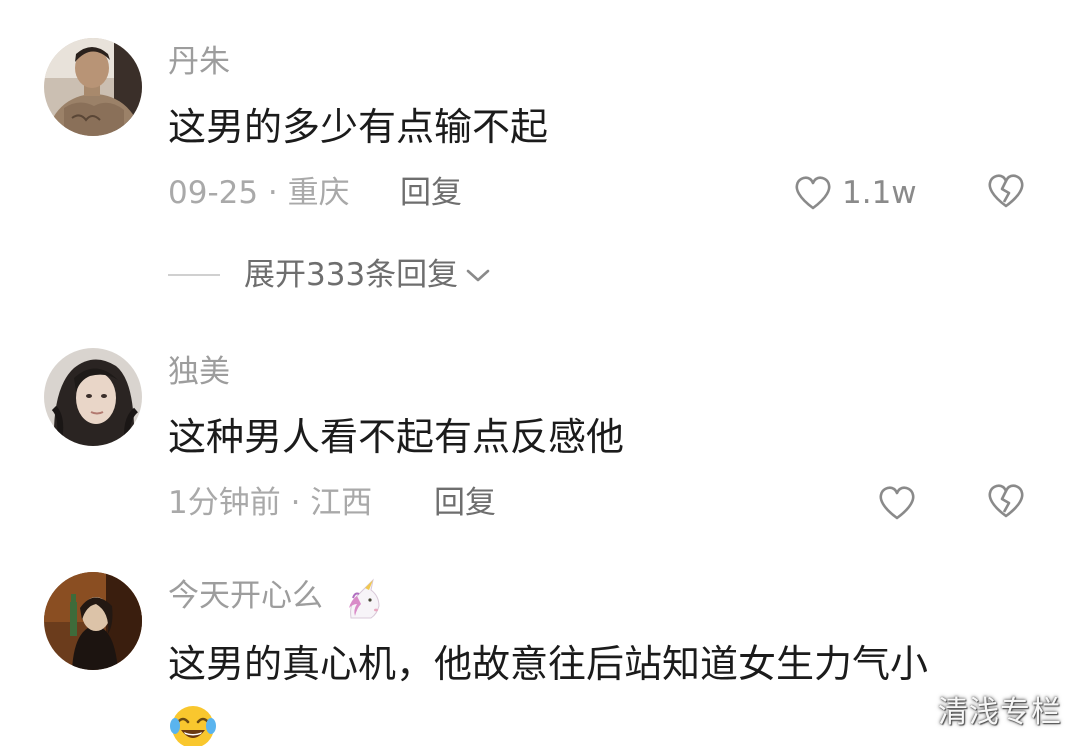 The width and height of the screenshot is (1080, 746). I want to click on watermark: 清浅专栏, so click(1000, 712).